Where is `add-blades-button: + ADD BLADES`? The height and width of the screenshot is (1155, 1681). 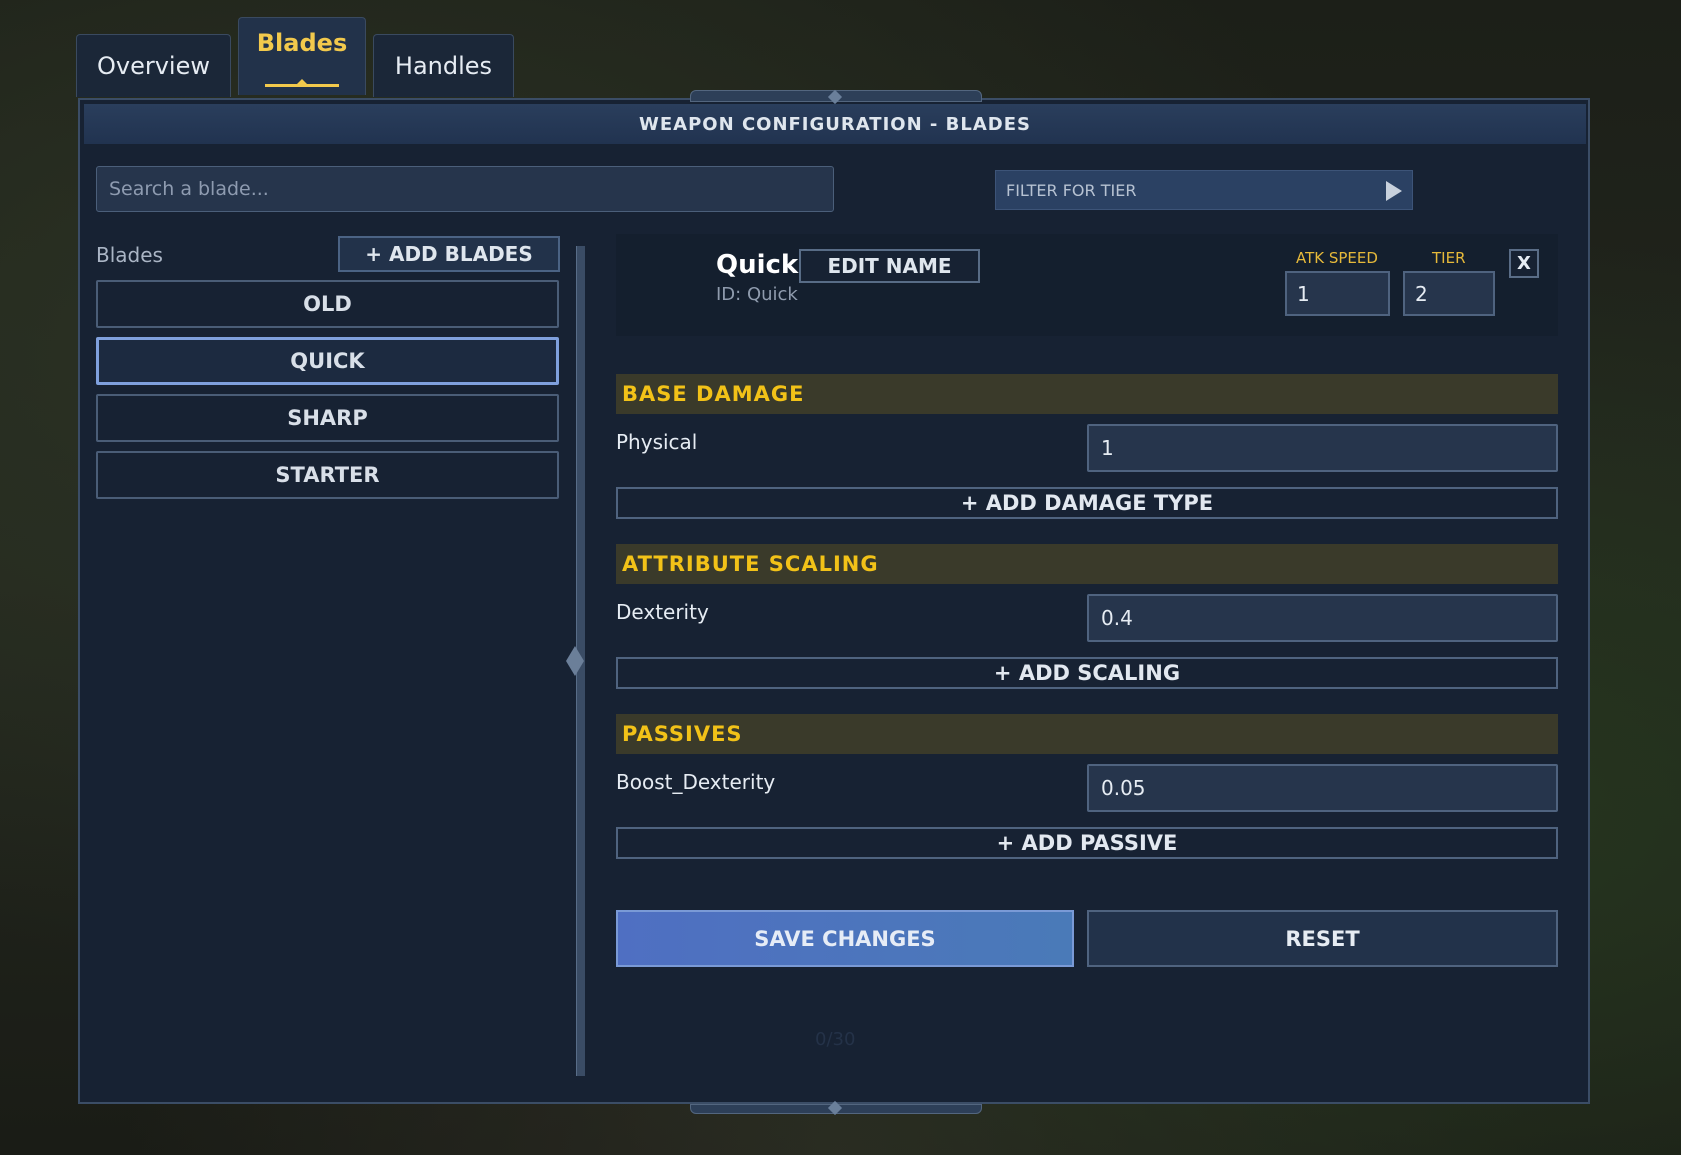
add-blades-button: + ADD BLADES is located at coordinates (449, 254).